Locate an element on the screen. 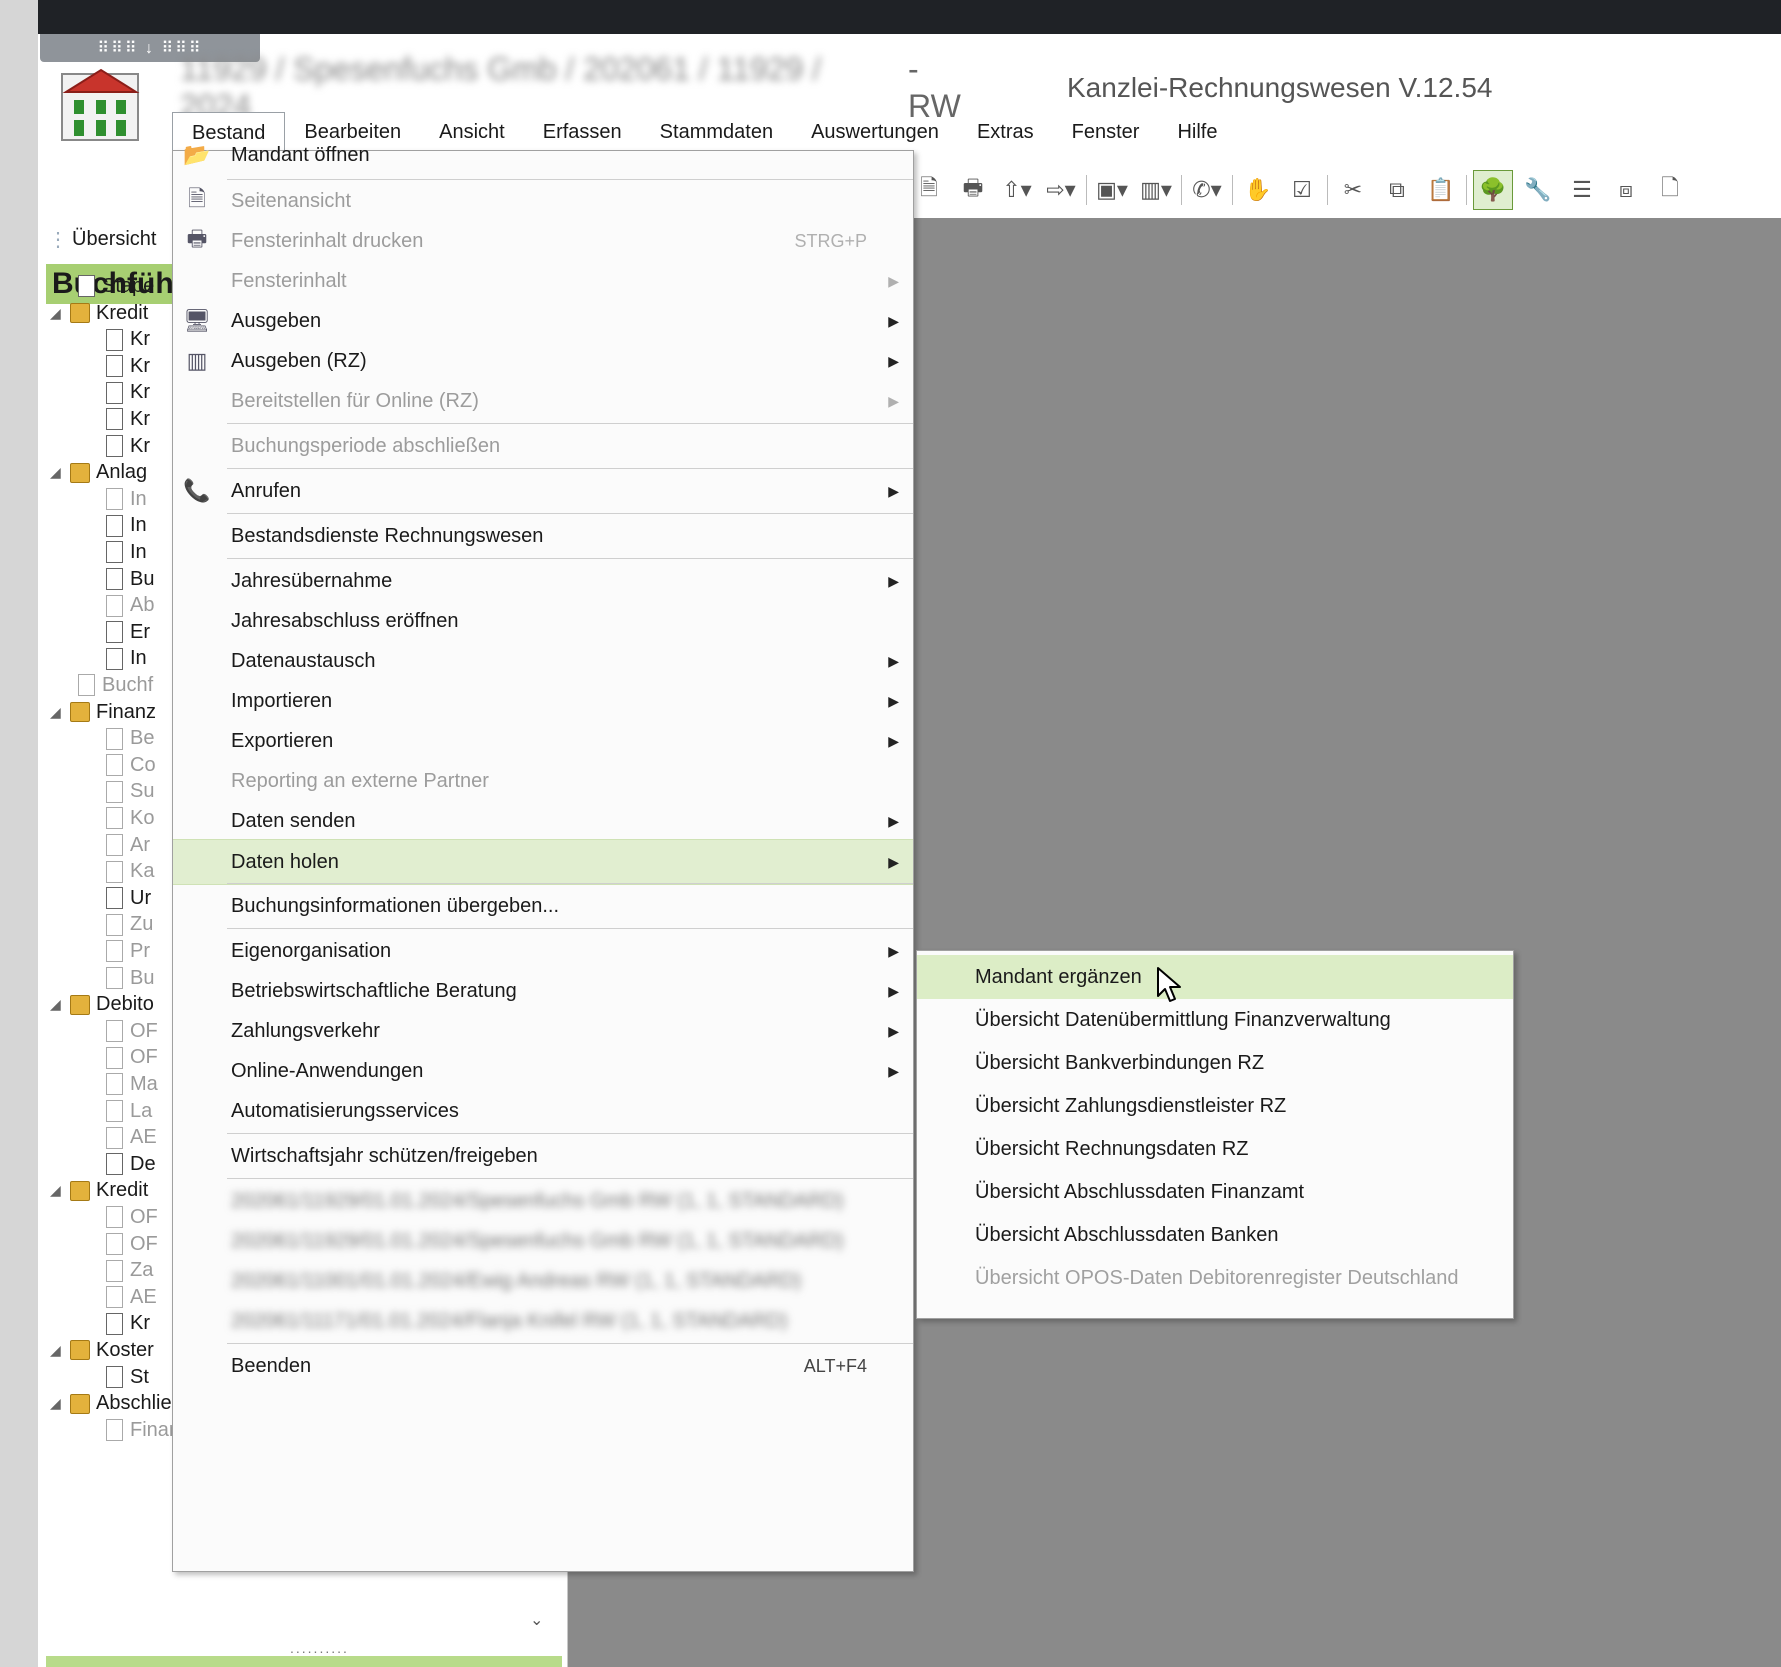 The height and width of the screenshot is (1667, 1781). submenu-item-übersicht-zahlungsdienstleister-rz: Übersicht Zahlungsdienstleister RZ is located at coordinates (1215, 1106).